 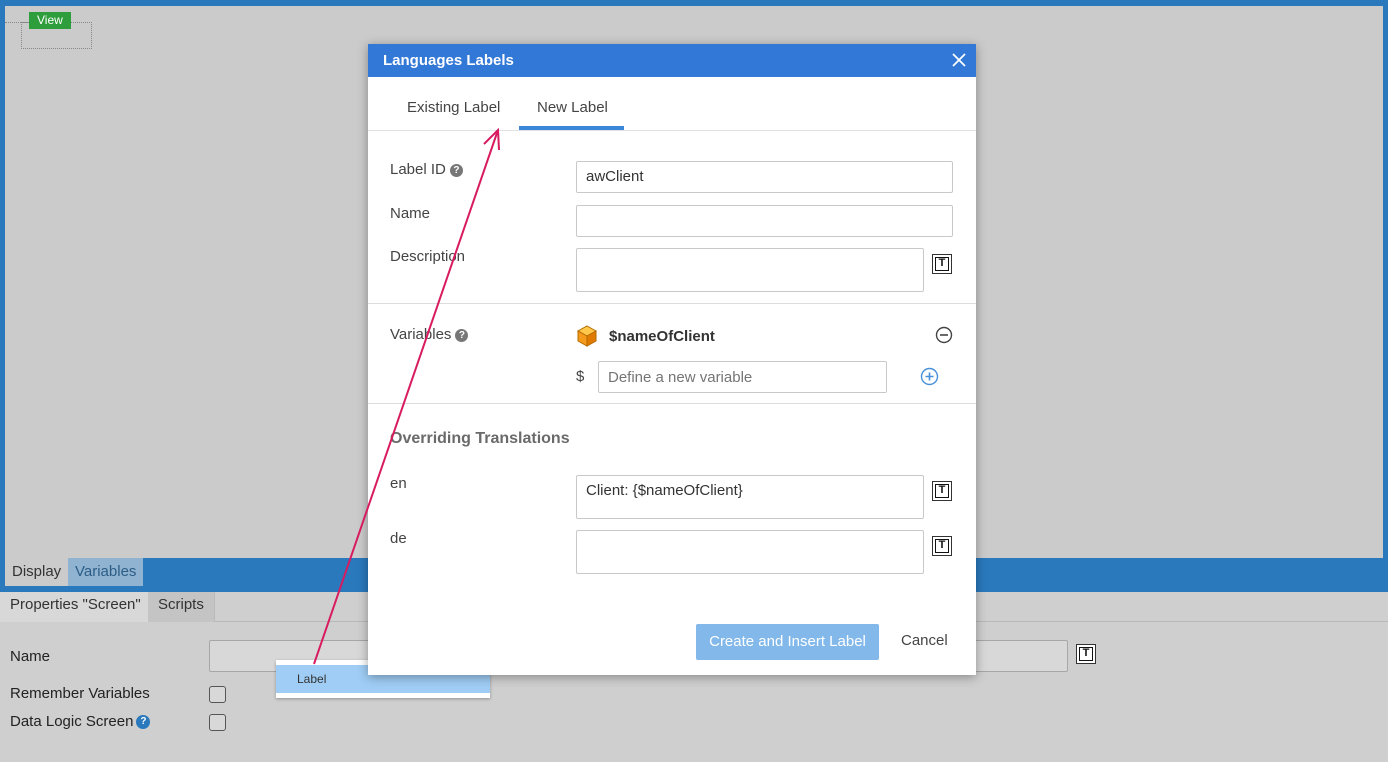 I want to click on variables-text: Variables, so click(x=421, y=334).